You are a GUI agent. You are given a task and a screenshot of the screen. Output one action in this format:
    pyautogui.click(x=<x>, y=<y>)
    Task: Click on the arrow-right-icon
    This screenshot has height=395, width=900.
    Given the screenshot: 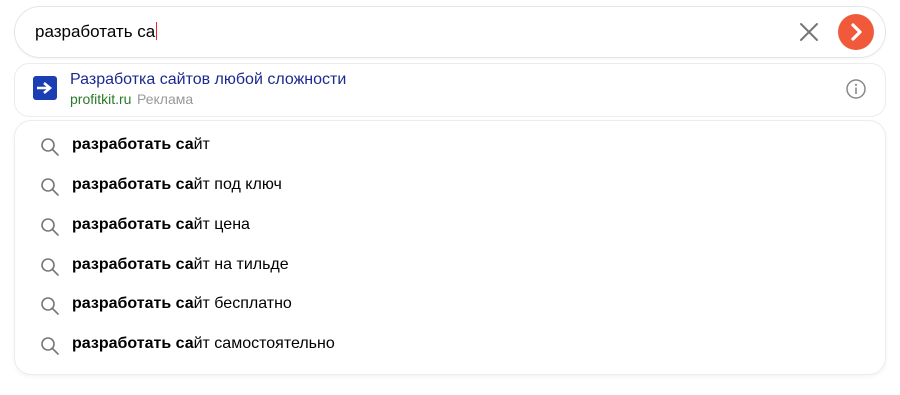 What is the action you would take?
    pyautogui.click(x=856, y=32)
    